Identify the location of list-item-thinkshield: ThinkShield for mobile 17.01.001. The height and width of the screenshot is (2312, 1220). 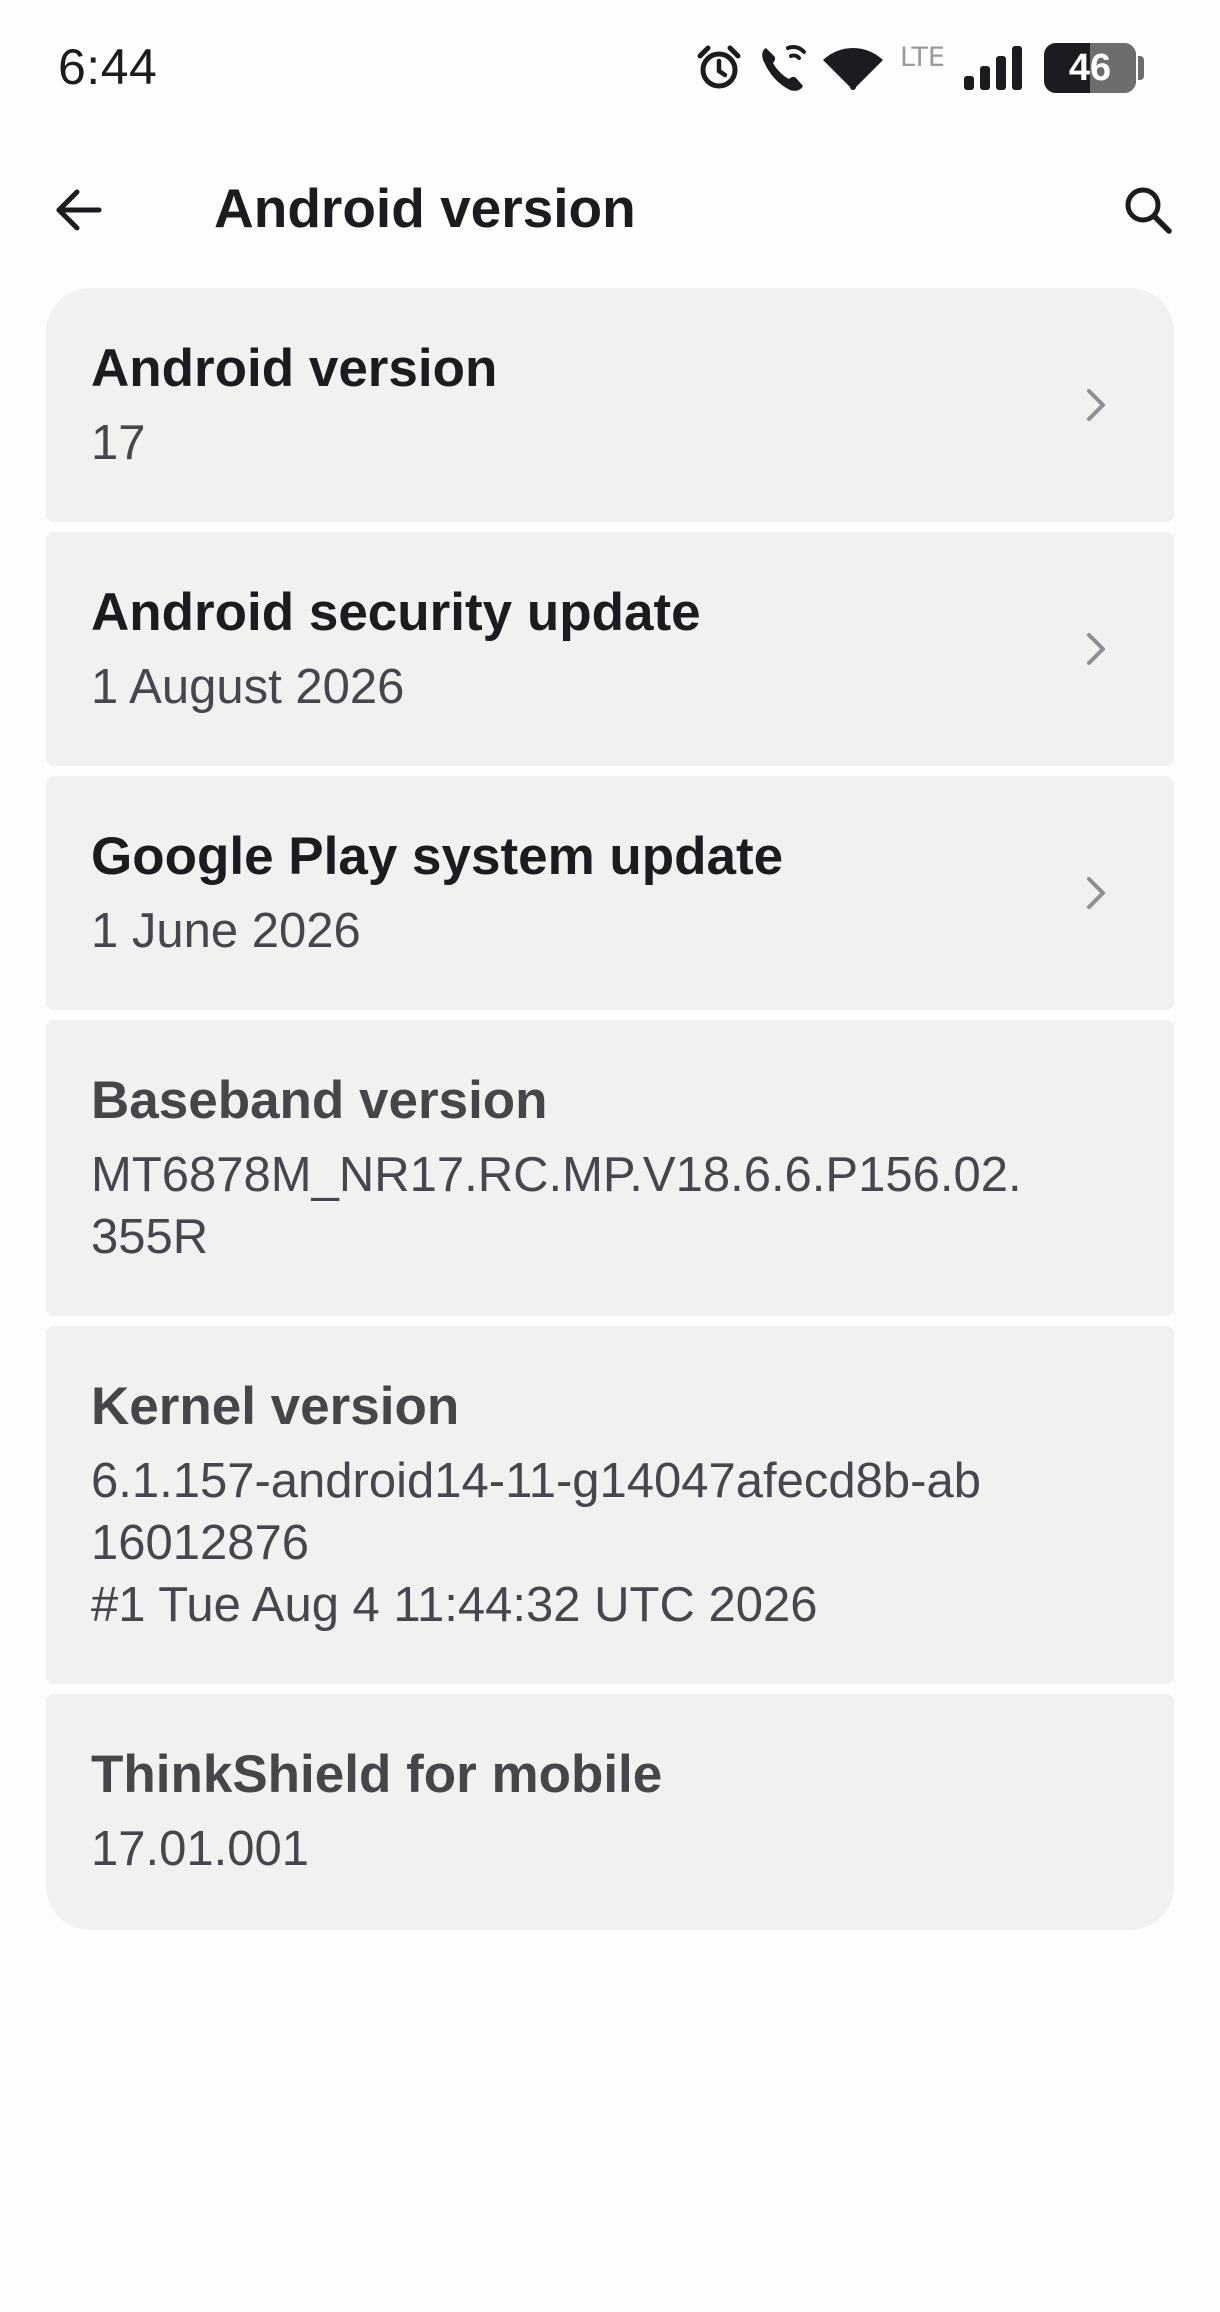
(610, 1812).